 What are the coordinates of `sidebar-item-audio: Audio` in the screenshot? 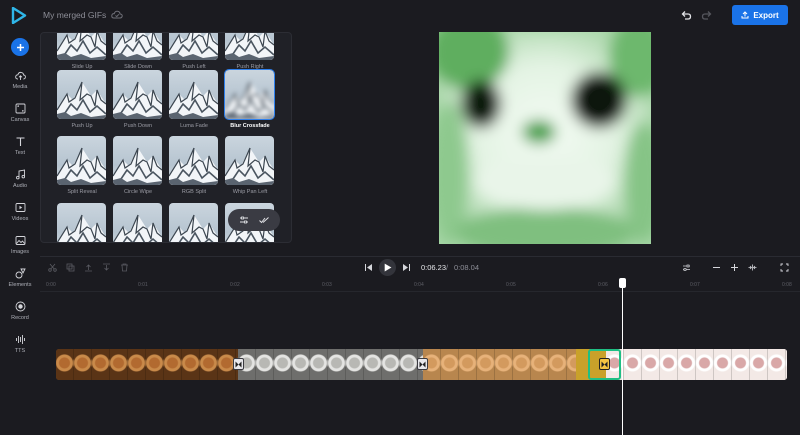 It's located at (20, 183).